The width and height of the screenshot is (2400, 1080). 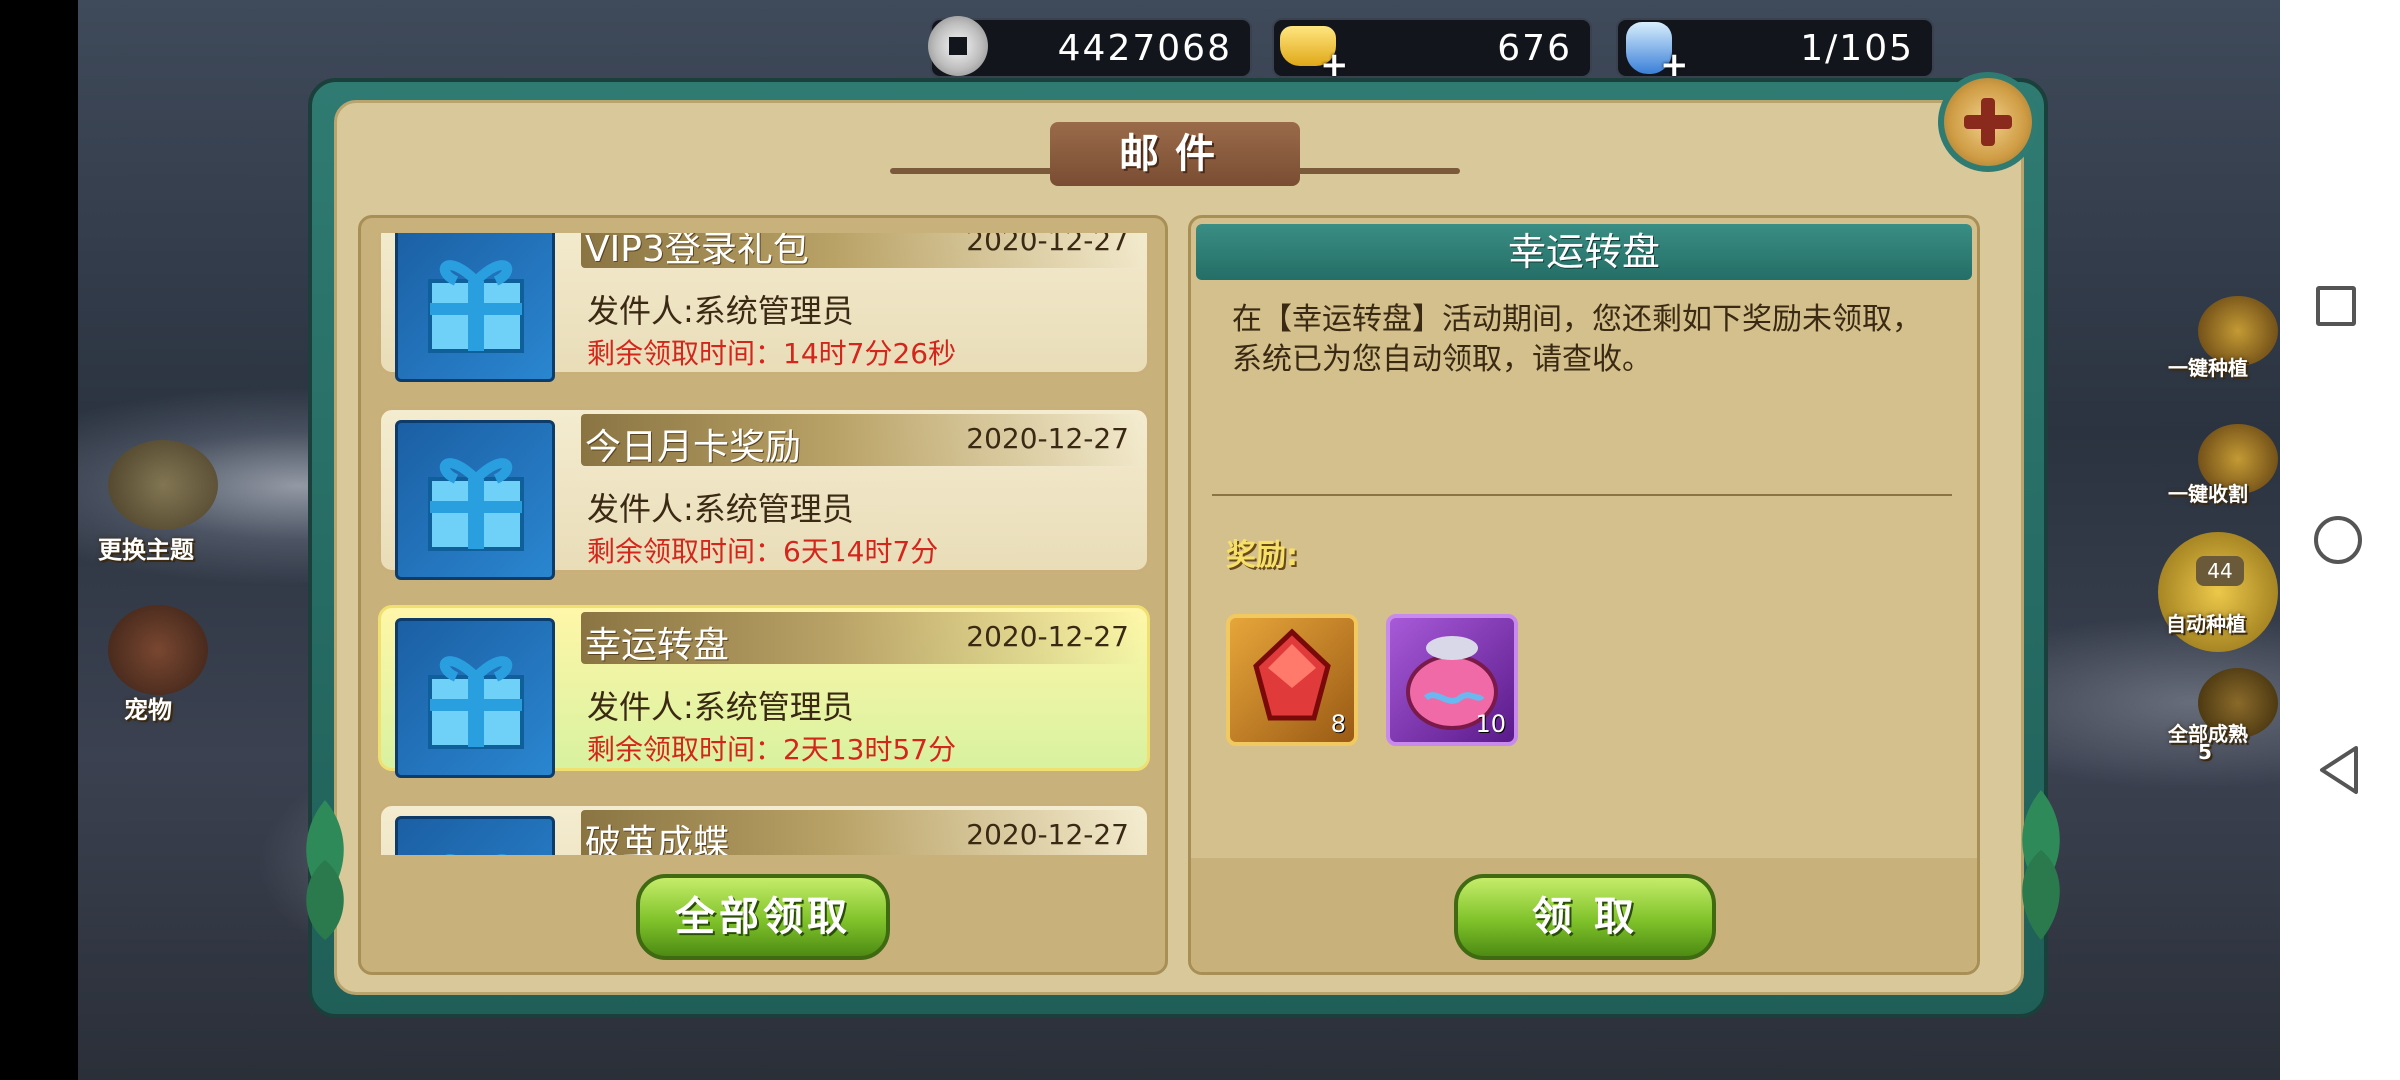 What do you see at coordinates (1432, 50) in the screenshot?
I see `gold-counter: + 676` at bounding box center [1432, 50].